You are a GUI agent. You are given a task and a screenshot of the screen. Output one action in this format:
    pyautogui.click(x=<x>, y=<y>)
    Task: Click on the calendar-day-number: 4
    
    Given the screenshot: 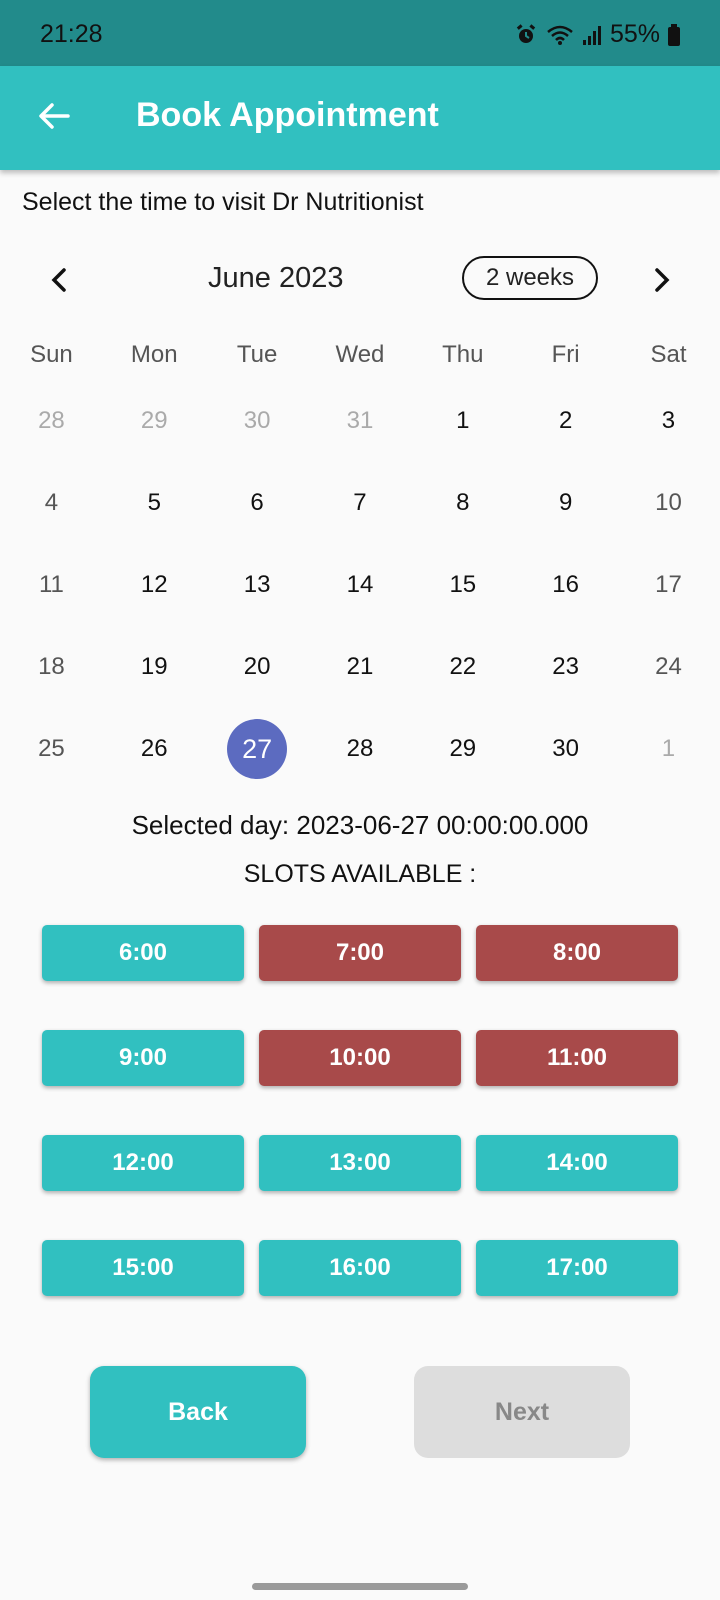 What is the action you would take?
    pyautogui.click(x=51, y=502)
    